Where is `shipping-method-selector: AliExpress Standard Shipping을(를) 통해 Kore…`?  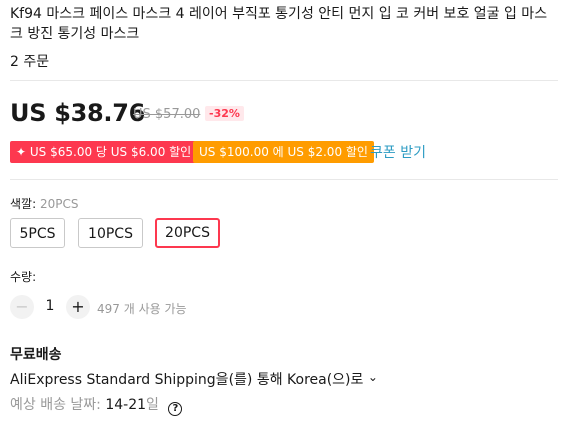 shipping-method-selector: AliExpress Standard Shipping을(를) 통해 Kore… is located at coordinates (194, 379).